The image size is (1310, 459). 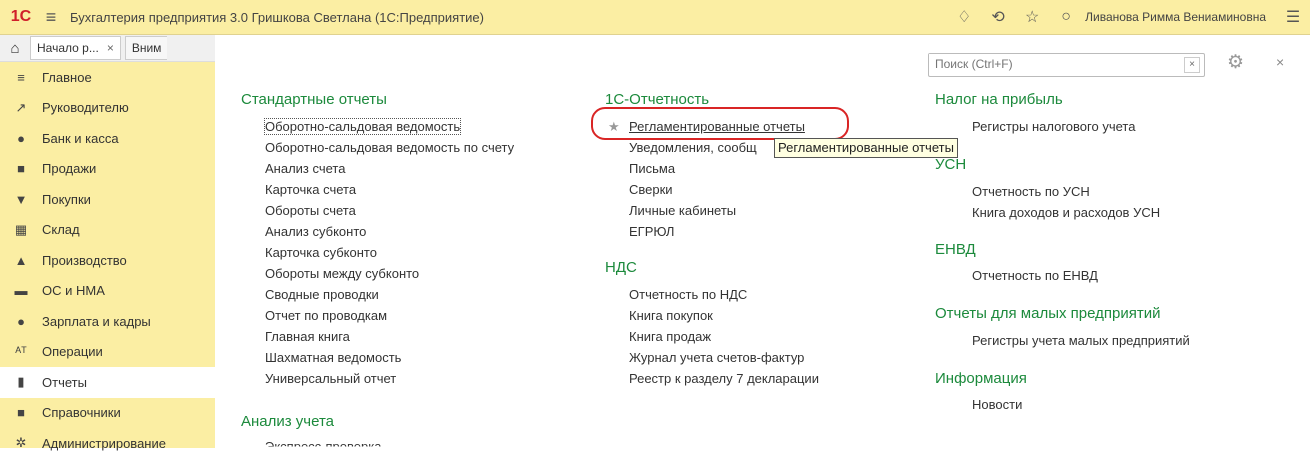 What do you see at coordinates (107, 291) in the screenshot?
I see `sidebar-item-assets: ▬ ОС и НМА` at bounding box center [107, 291].